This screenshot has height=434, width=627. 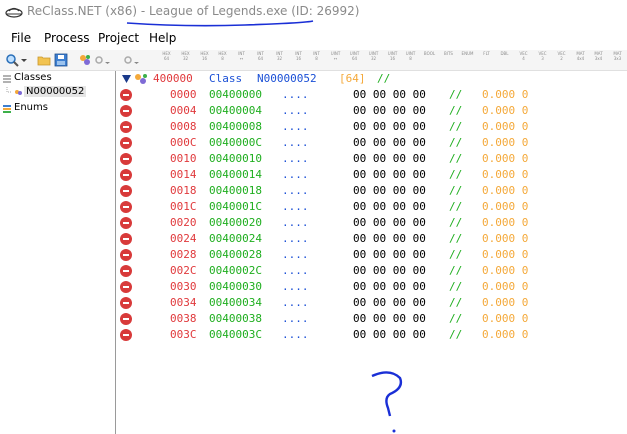 What do you see at coordinates (371, 335) in the screenshot?
I see `node-row: 003C 0040003C.... 00 00 00 00 // 0.000 0` at bounding box center [371, 335].